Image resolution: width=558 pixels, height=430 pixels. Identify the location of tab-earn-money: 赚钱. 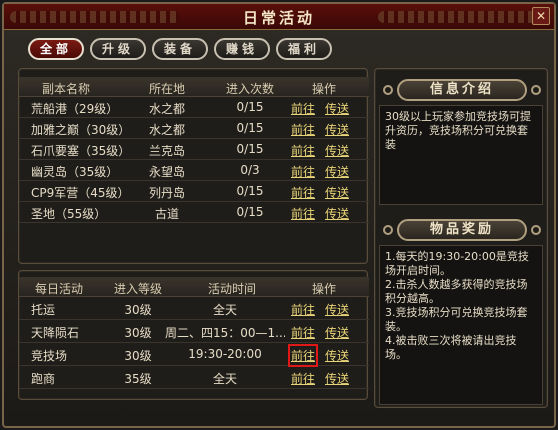
(242, 49).